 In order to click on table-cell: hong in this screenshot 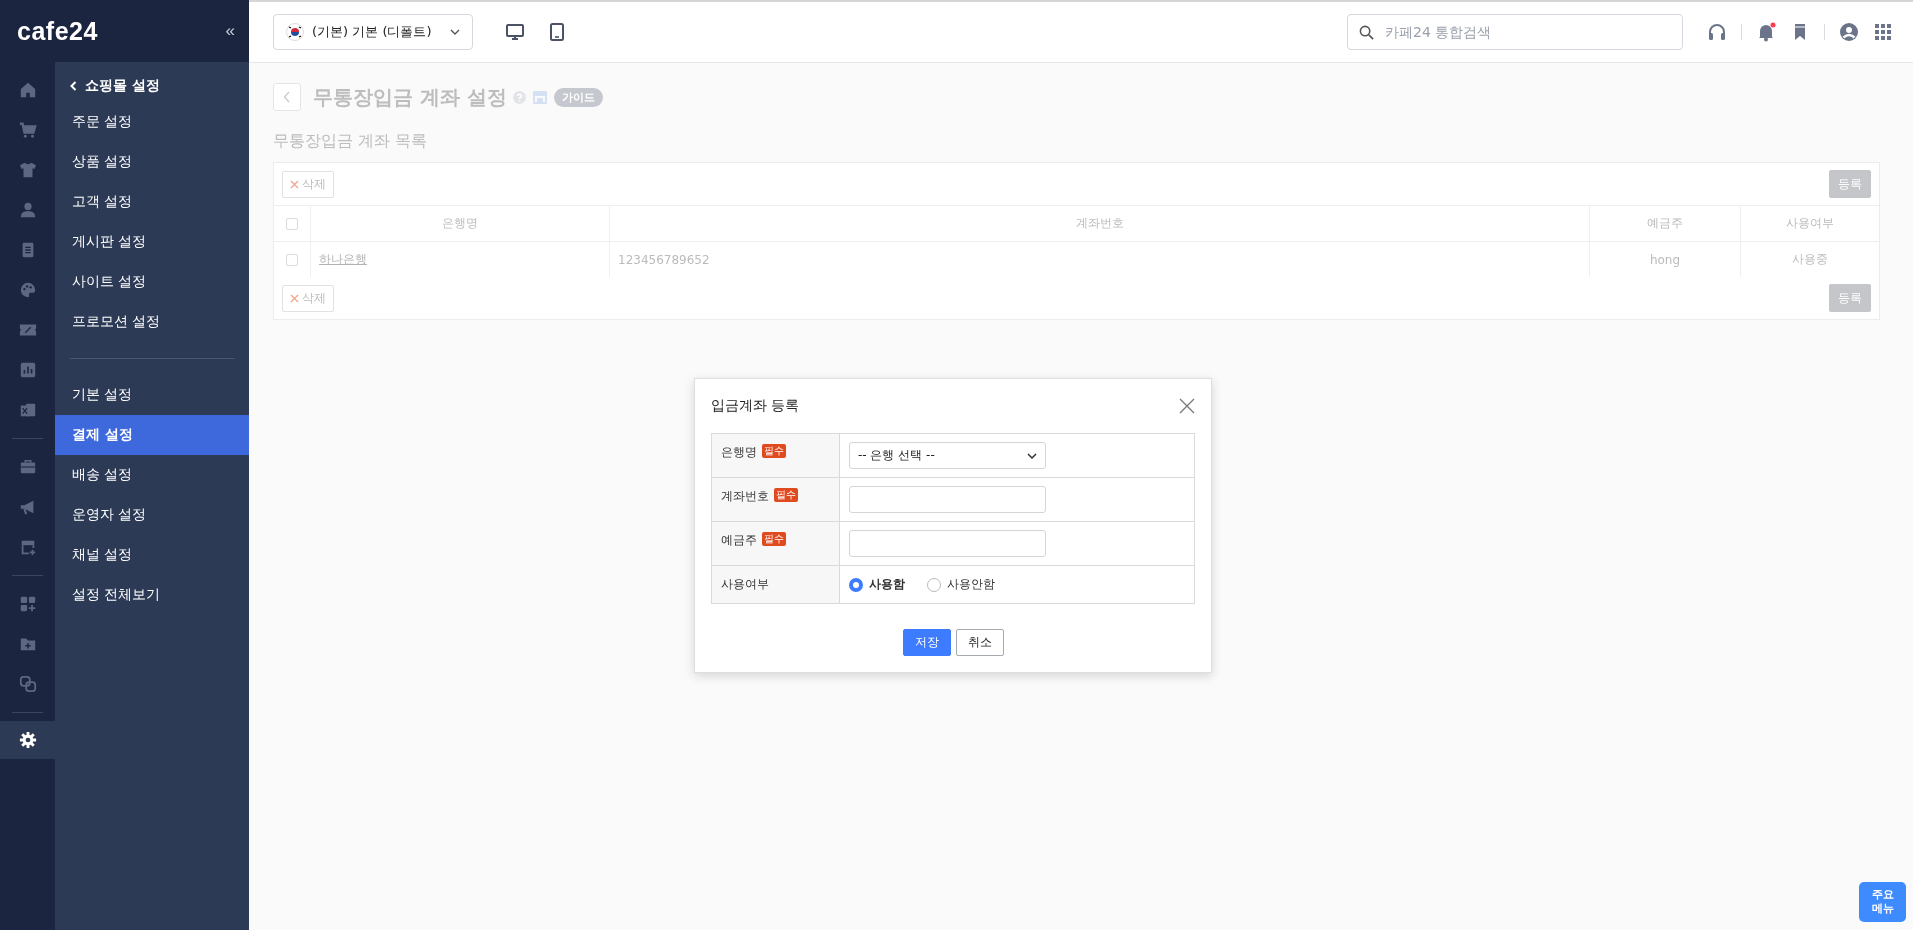, I will do `click(1664, 259)`.